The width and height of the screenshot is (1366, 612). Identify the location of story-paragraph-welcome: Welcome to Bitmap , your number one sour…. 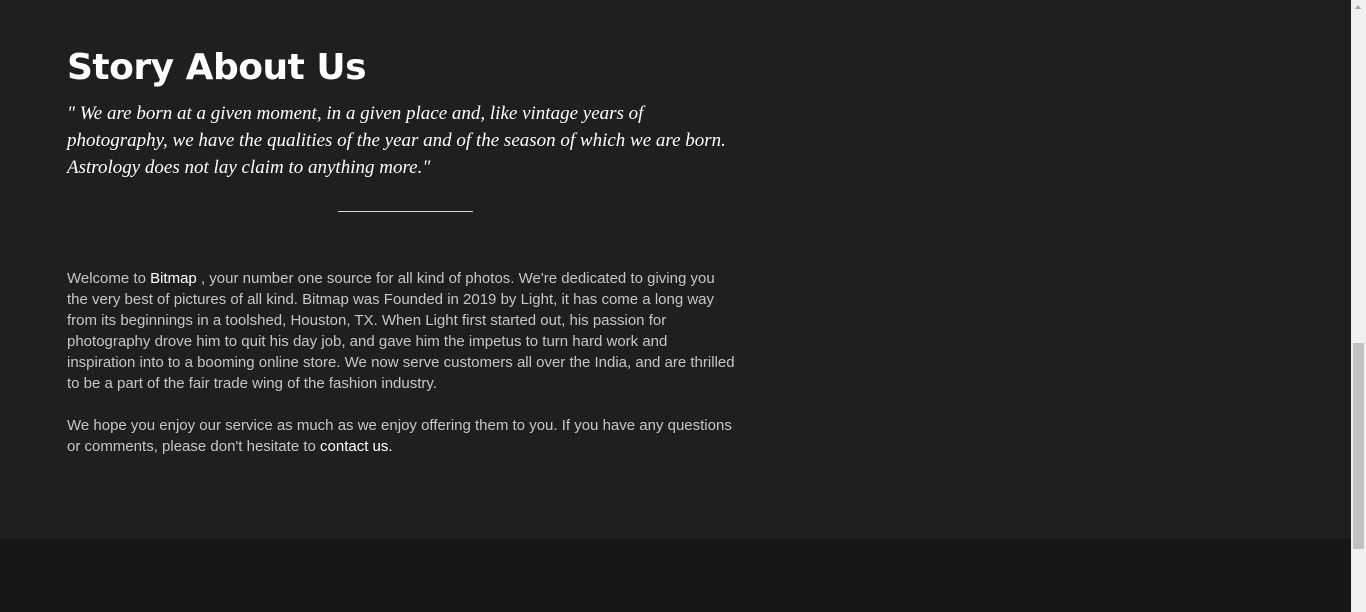
(401, 331).